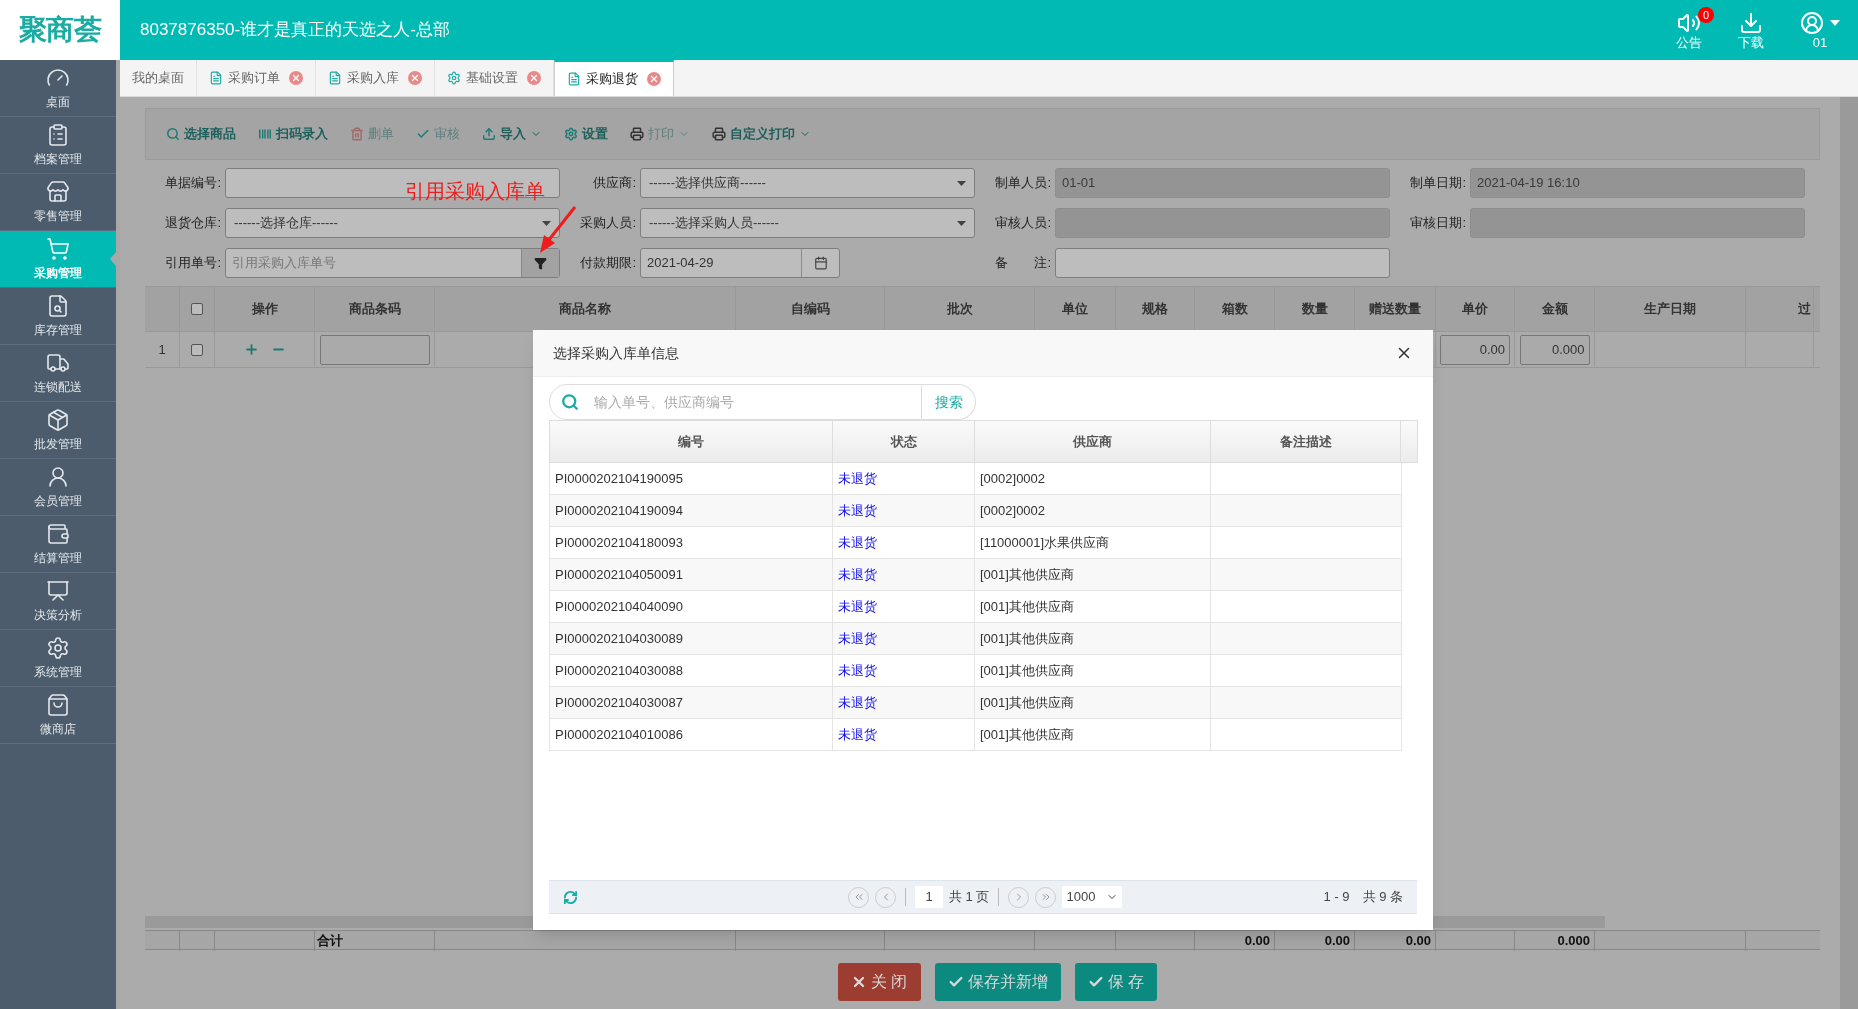 The height and width of the screenshot is (1009, 1858). I want to click on page-count: 共 1 页, so click(969, 897).